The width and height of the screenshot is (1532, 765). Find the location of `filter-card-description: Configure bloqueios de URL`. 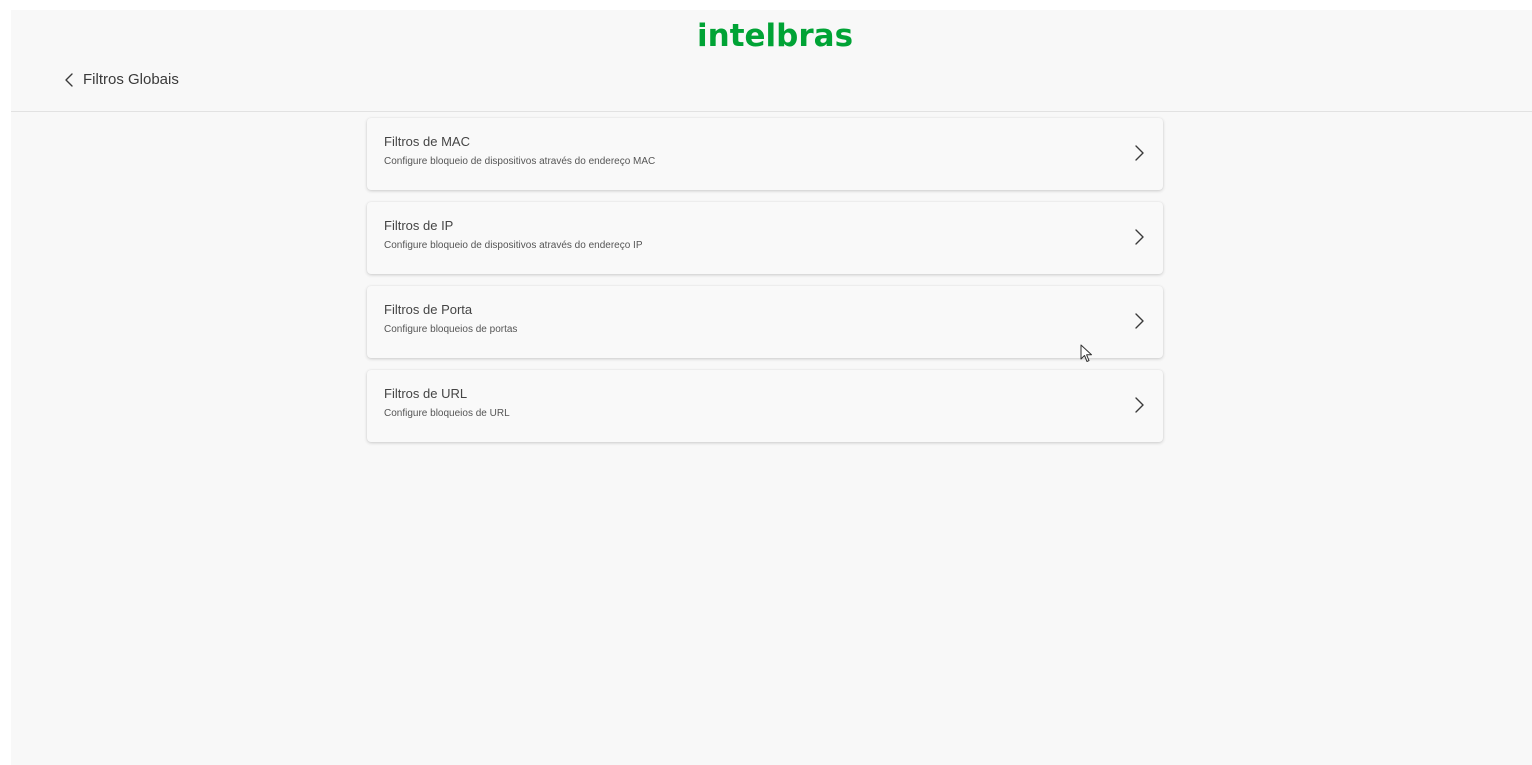

filter-card-description: Configure bloqueios de URL is located at coordinates (447, 413).